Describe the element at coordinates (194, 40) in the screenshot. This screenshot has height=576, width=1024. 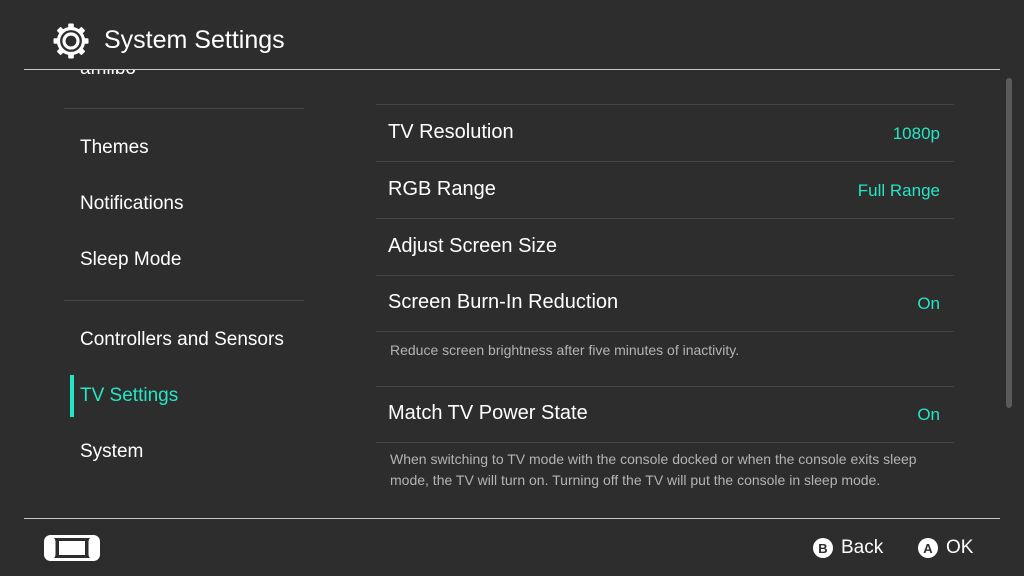
I see `page-title: System Settings` at that location.